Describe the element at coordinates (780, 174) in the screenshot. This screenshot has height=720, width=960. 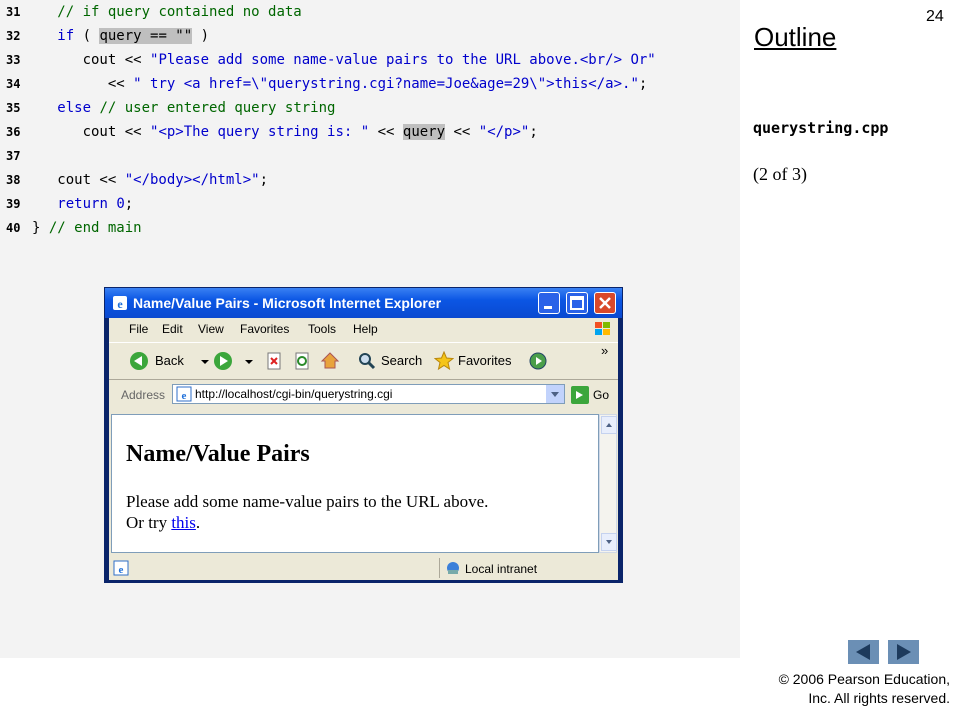
I see `part-label: (2 of 3)` at that location.